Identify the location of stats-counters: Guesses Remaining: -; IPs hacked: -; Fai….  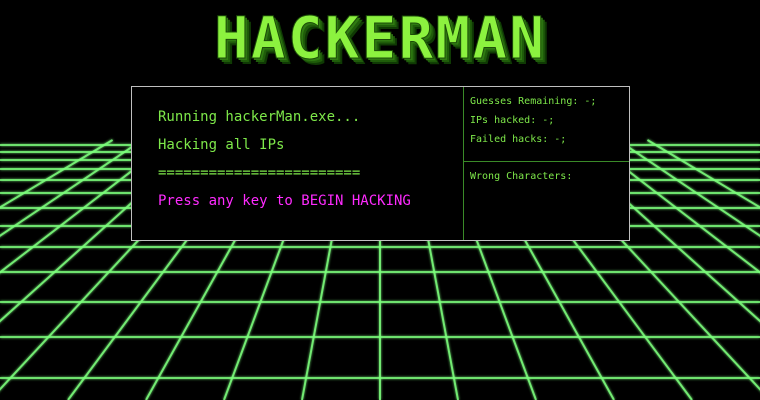
(546, 124).